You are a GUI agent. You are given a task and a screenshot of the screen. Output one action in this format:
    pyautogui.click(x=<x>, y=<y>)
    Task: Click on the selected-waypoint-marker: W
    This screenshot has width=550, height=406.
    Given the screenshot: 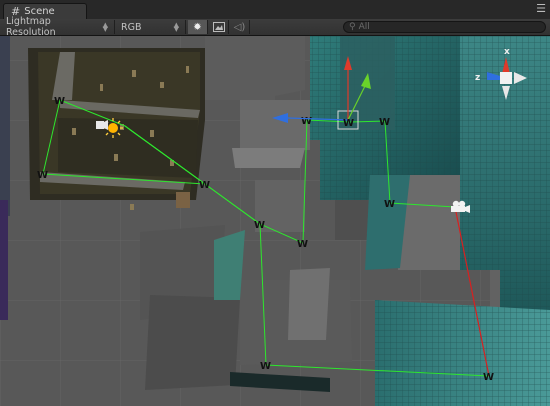 What is the action you would take?
    pyautogui.click(x=348, y=123)
    